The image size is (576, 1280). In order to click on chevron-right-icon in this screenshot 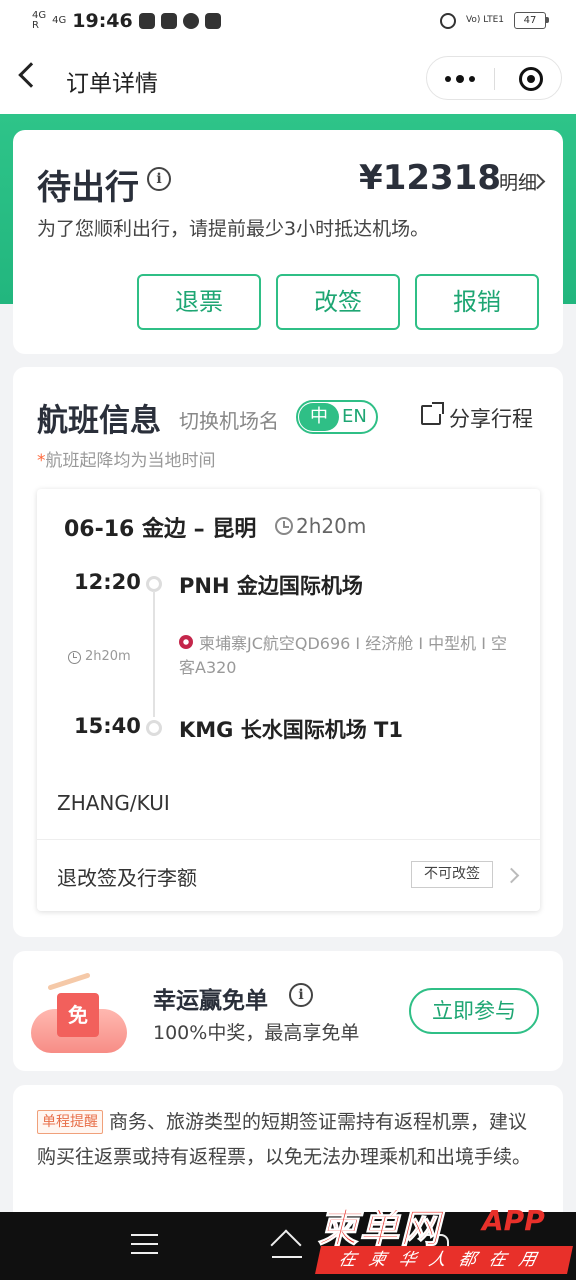, I will do `click(511, 875)`.